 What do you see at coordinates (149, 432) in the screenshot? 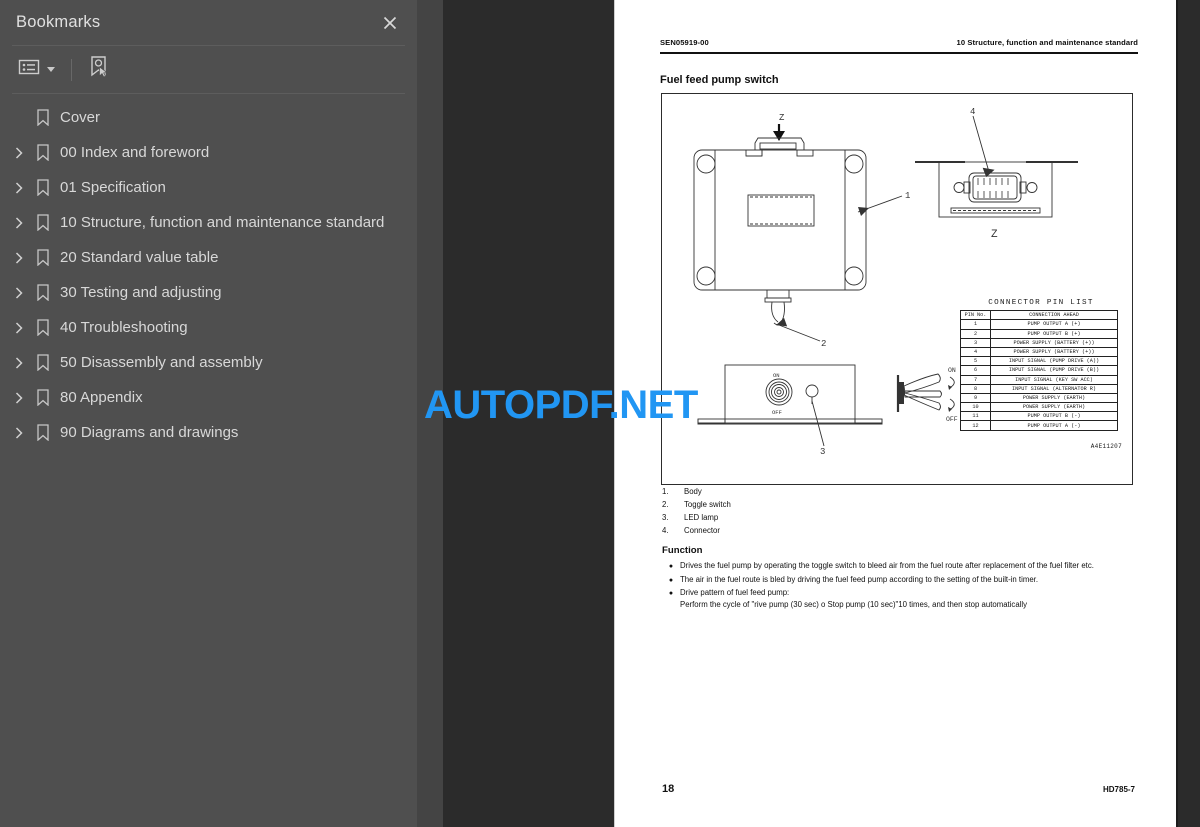
I see `bookmark-item-label: 90 Diagrams and drawings` at bounding box center [149, 432].